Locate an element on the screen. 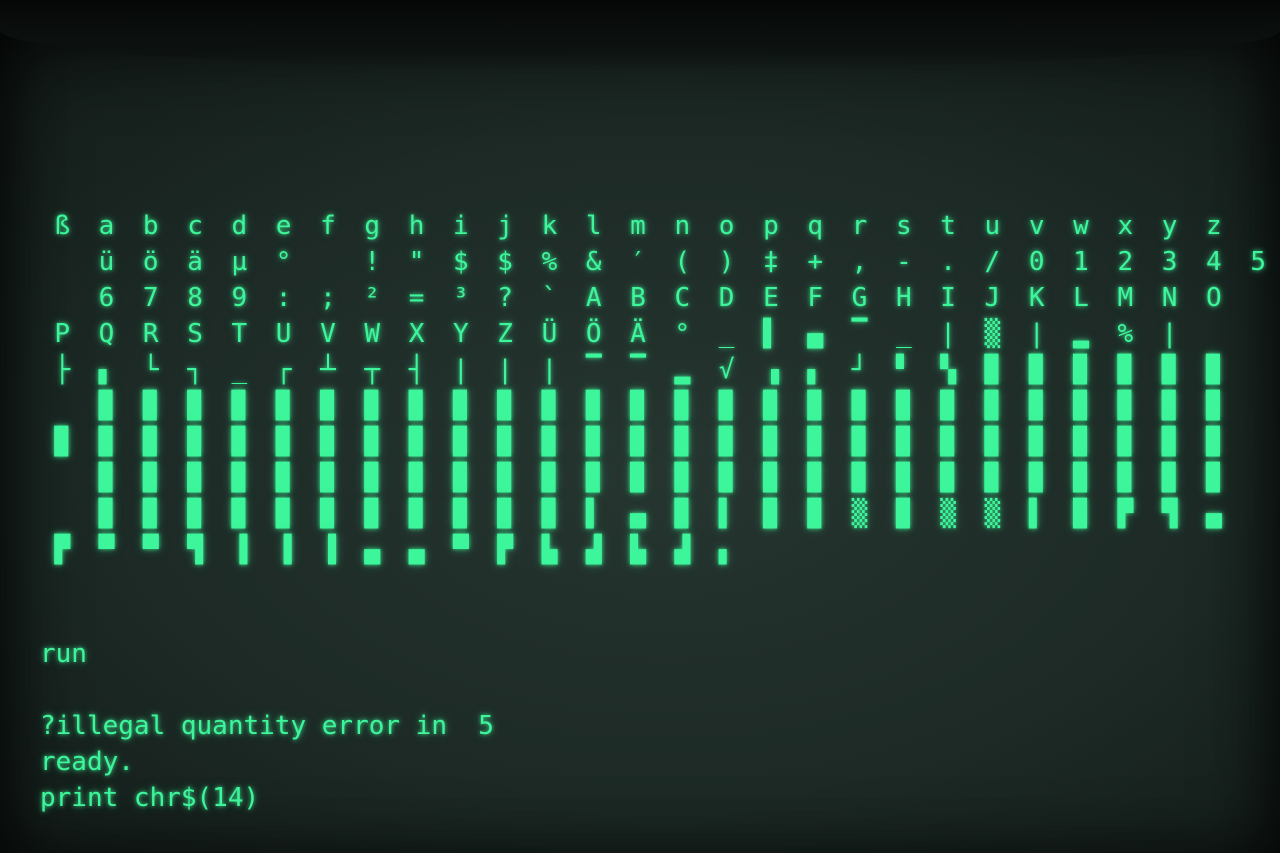  glyph-cell: 2 is located at coordinates (1125, 262).